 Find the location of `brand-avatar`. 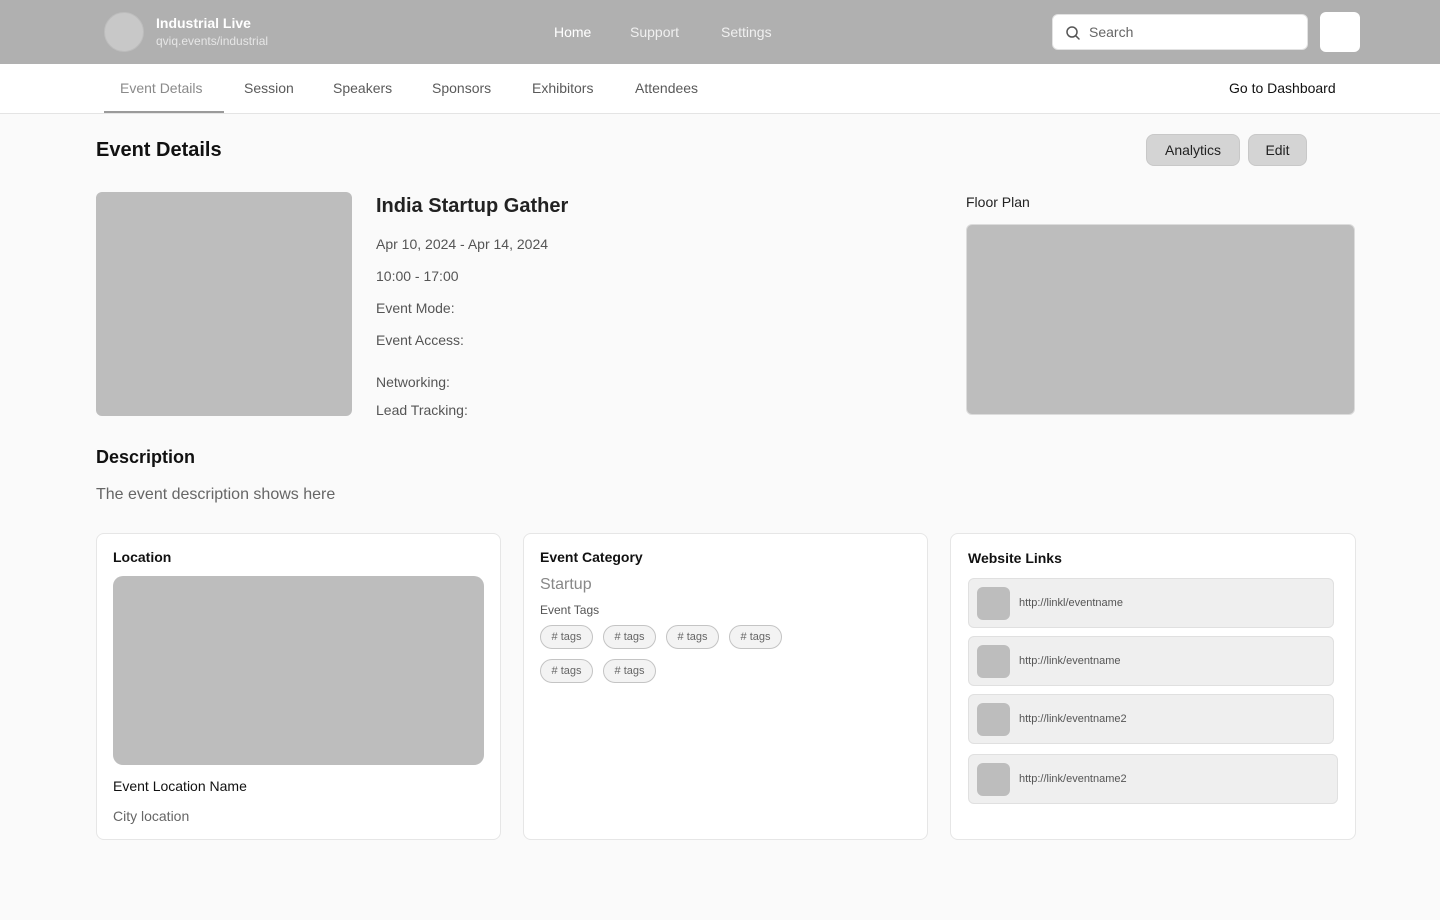

brand-avatar is located at coordinates (124, 32).